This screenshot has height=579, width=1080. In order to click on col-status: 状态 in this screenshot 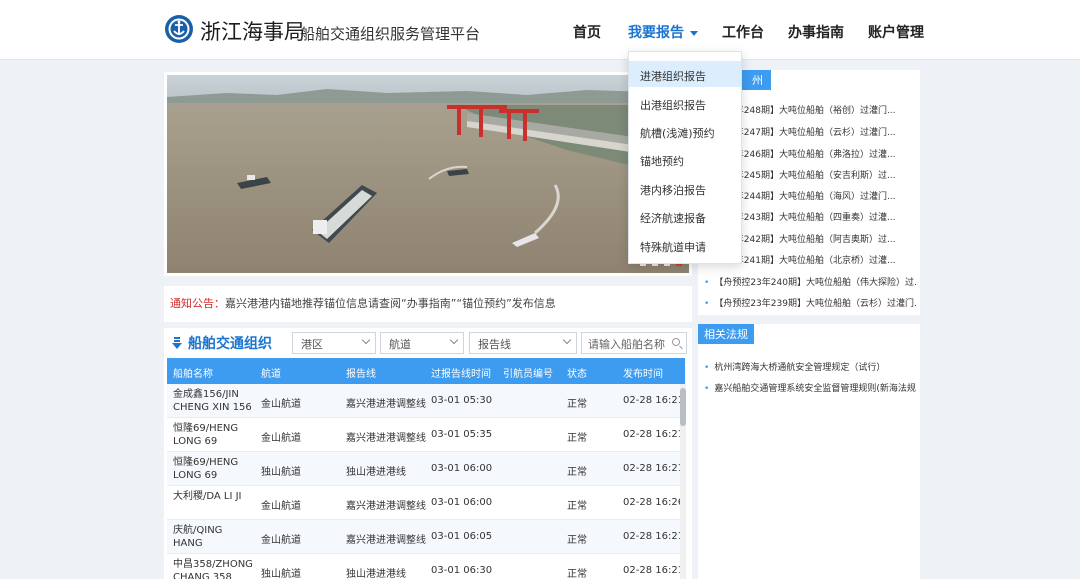, I will do `click(577, 372)`.